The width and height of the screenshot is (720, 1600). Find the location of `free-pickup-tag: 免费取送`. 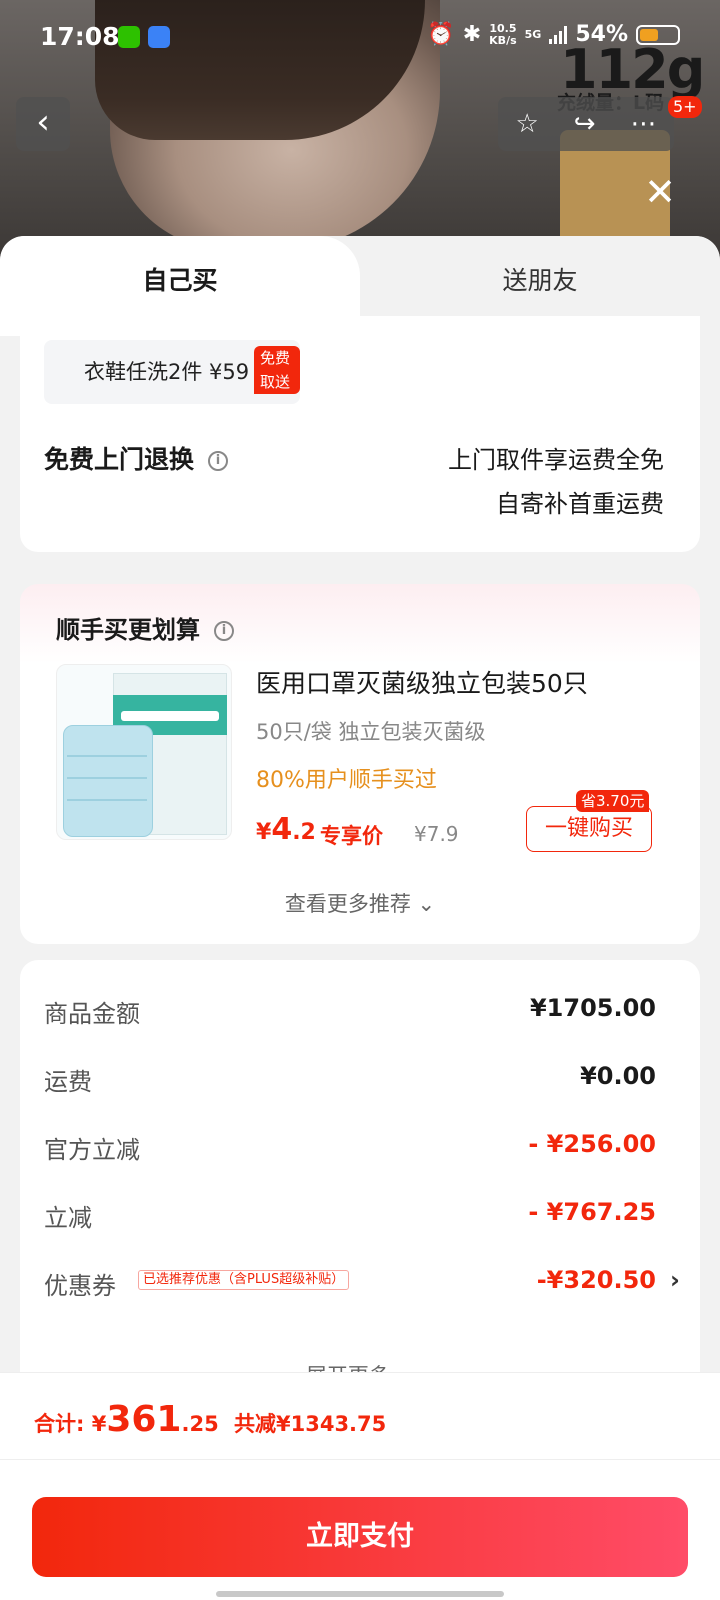

free-pickup-tag: 免费取送 is located at coordinates (277, 370).